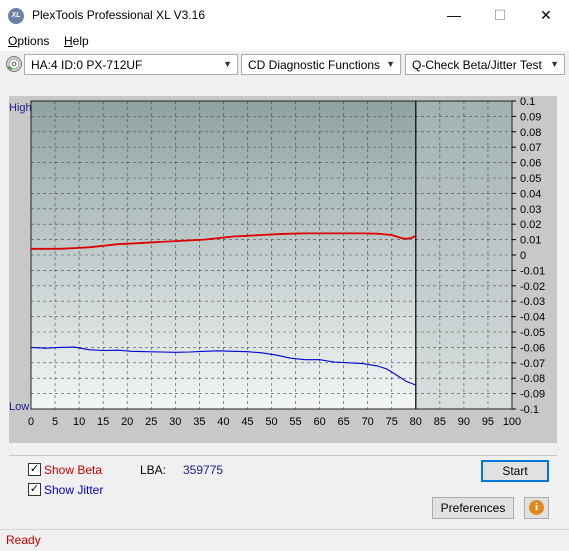 The width and height of the screenshot is (569, 551). I want to click on y-tick-label: 0.1, so click(527, 102).